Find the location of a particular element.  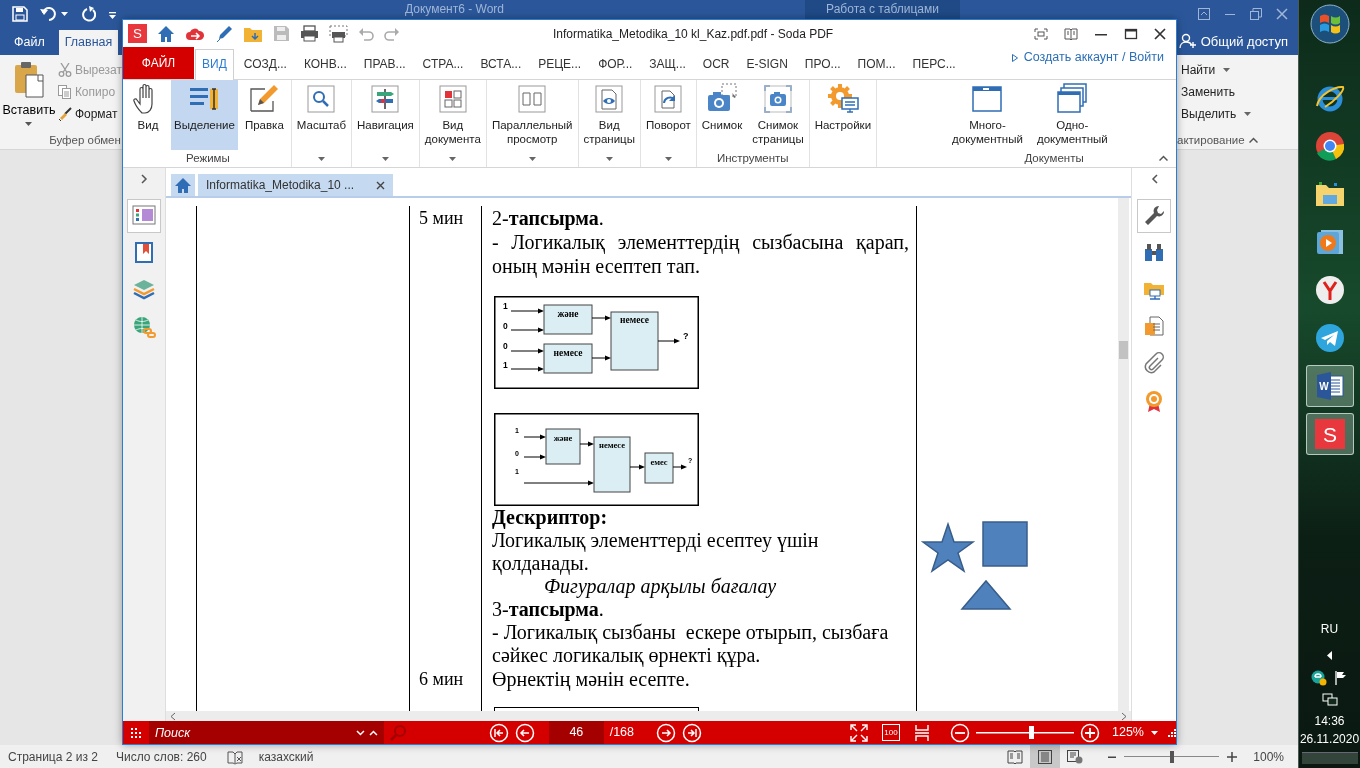

paste-button: Вставить is located at coordinates (29, 93).